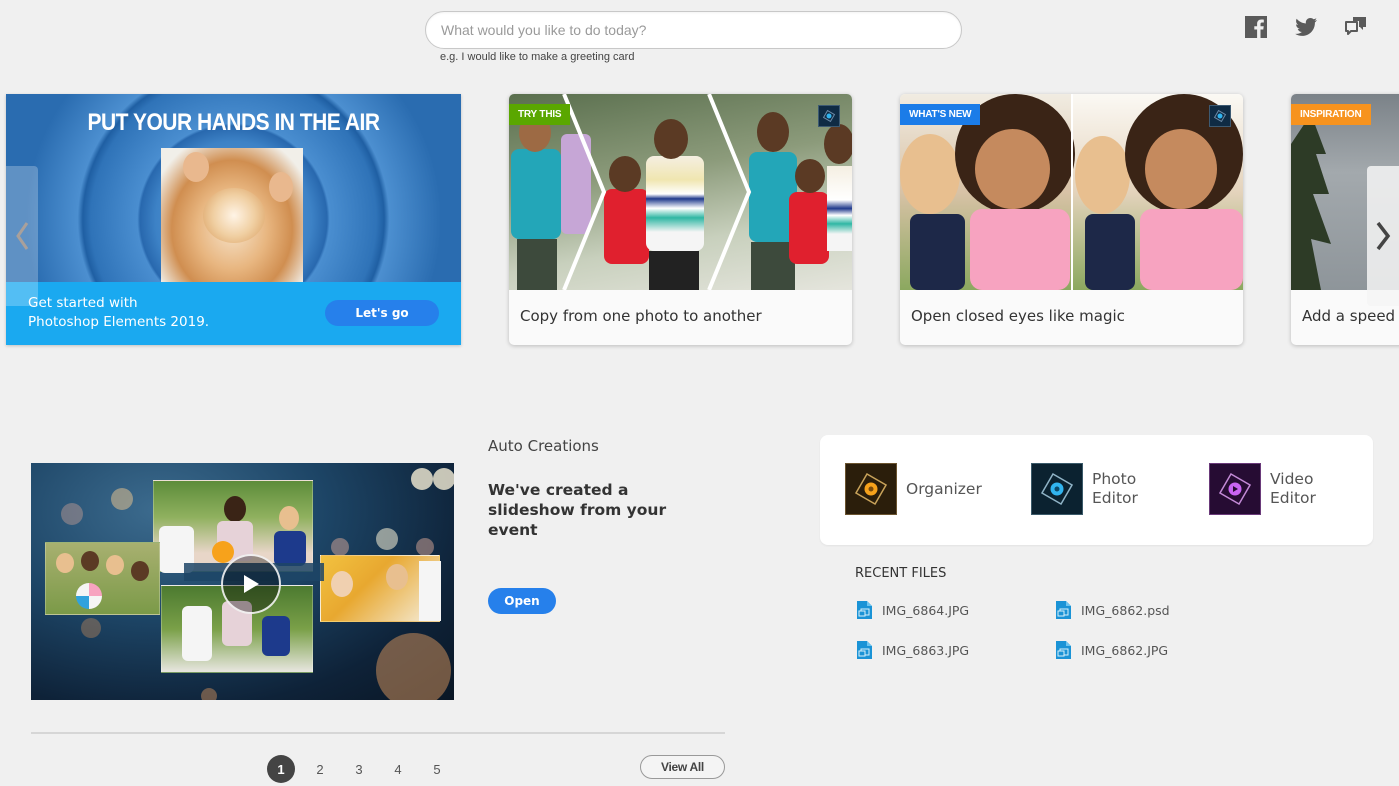 Image resolution: width=1399 pixels, height=786 pixels. I want to click on recent-file: IMG_6862.psd, so click(1112, 610).